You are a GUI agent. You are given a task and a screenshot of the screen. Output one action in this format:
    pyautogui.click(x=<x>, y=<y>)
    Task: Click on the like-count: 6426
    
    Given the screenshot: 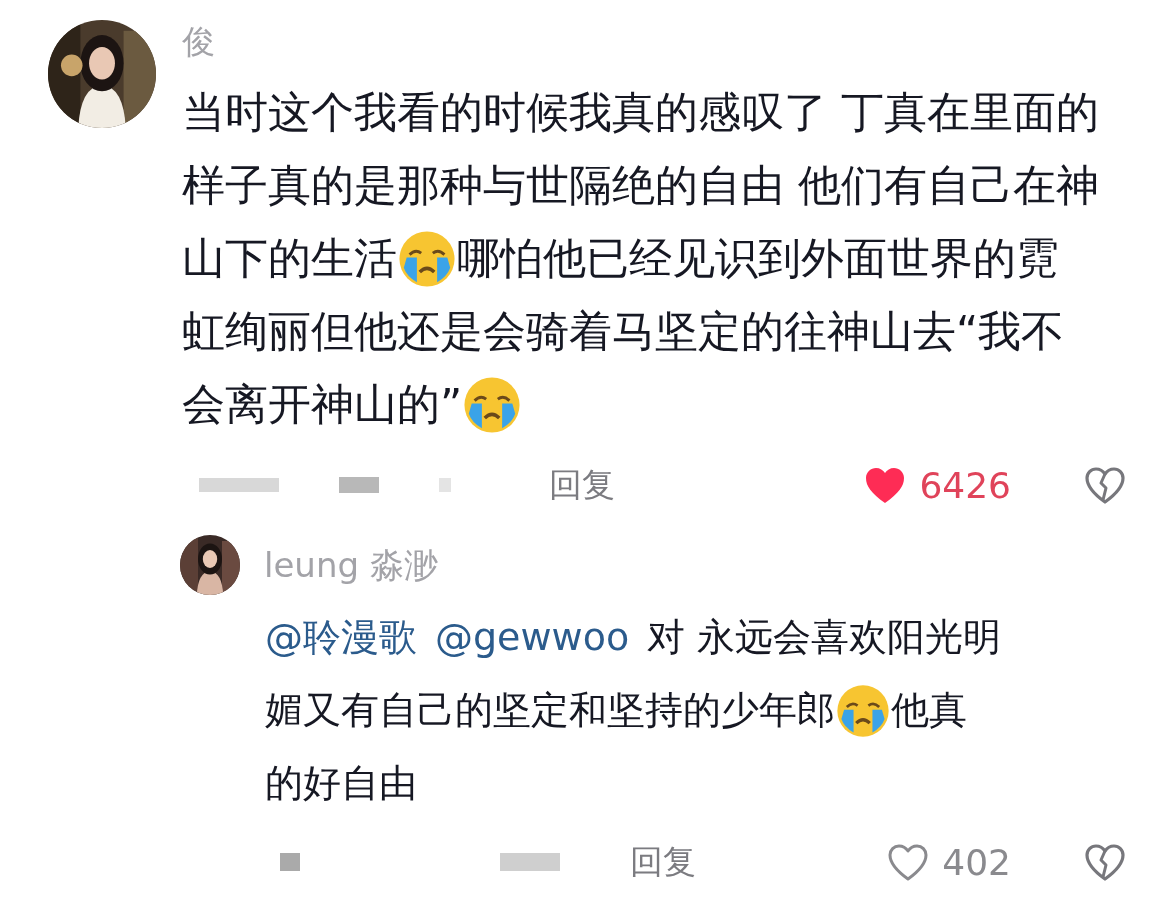 What is the action you would take?
    pyautogui.click(x=965, y=485)
    